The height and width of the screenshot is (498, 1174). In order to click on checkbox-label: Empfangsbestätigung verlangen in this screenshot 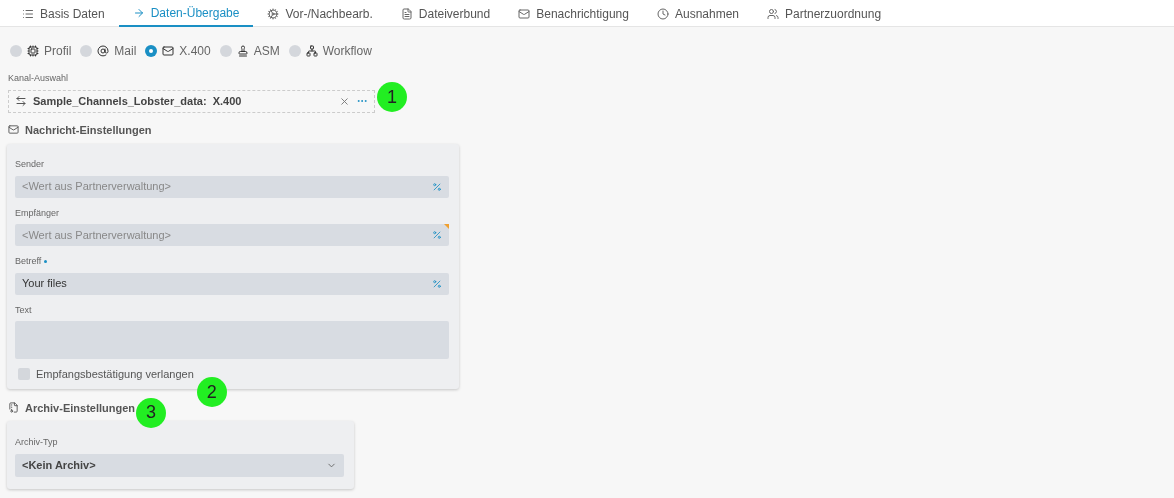, I will do `click(115, 374)`.